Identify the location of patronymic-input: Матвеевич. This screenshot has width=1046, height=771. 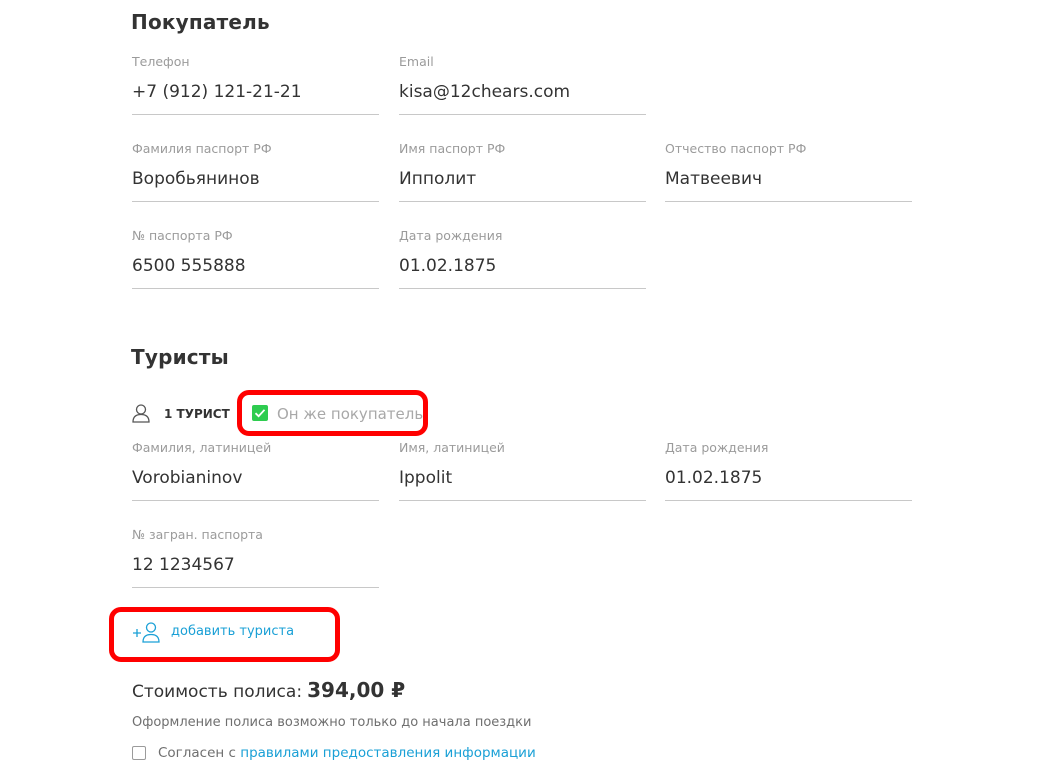
(713, 179).